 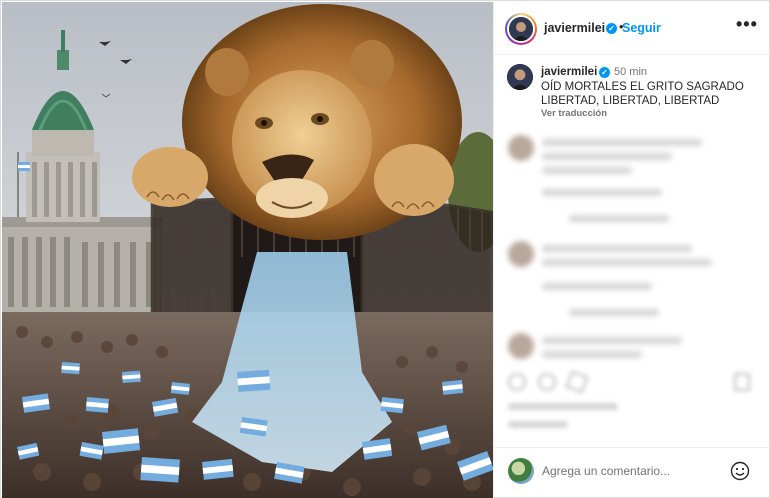 What do you see at coordinates (538, 424) in the screenshot?
I see `date-placeholder` at bounding box center [538, 424].